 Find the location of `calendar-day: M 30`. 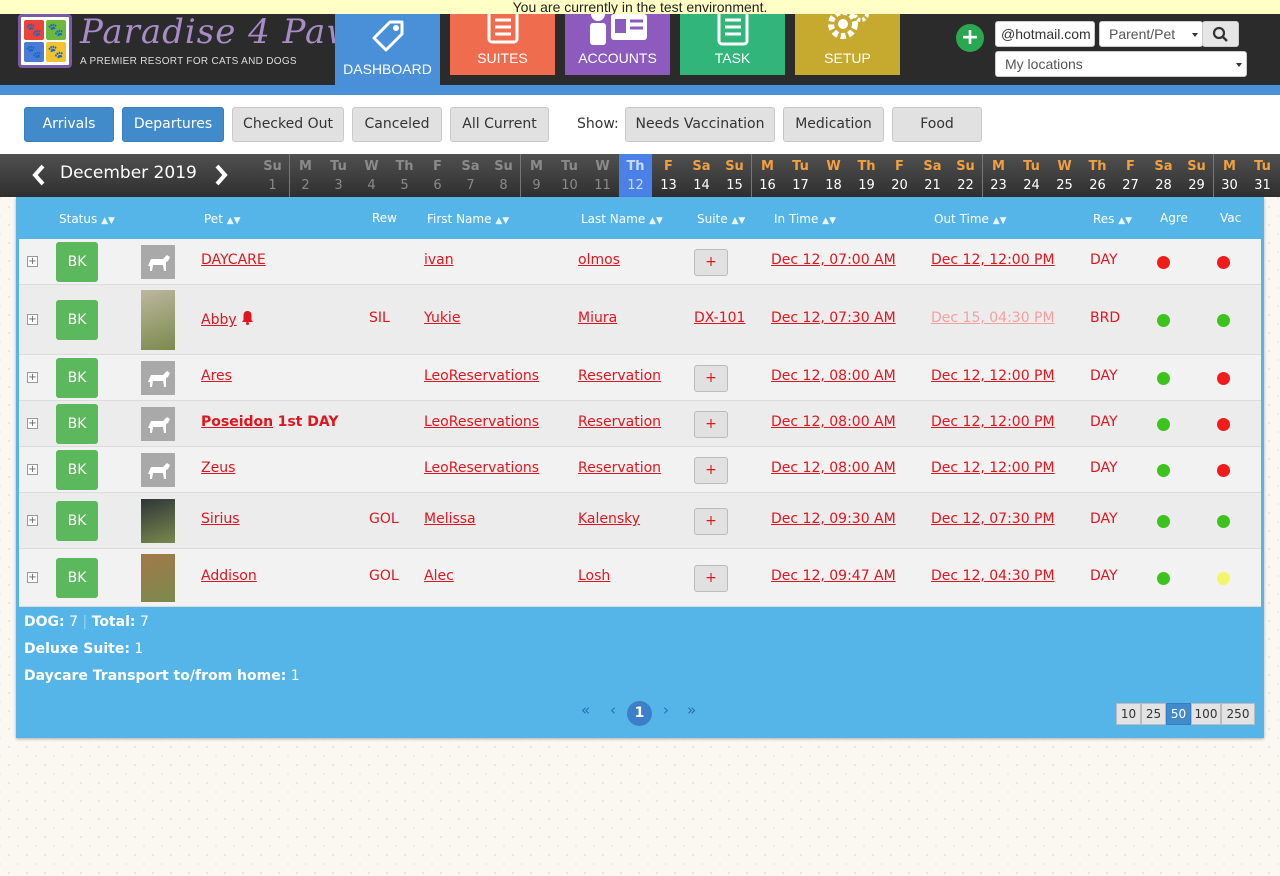

calendar-day: M 30 is located at coordinates (1229, 175).